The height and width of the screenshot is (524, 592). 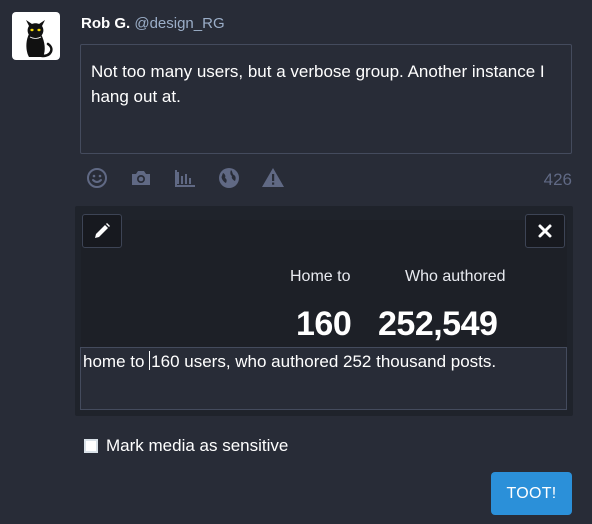 I want to click on image-label-home: Home to, so click(x=320, y=276).